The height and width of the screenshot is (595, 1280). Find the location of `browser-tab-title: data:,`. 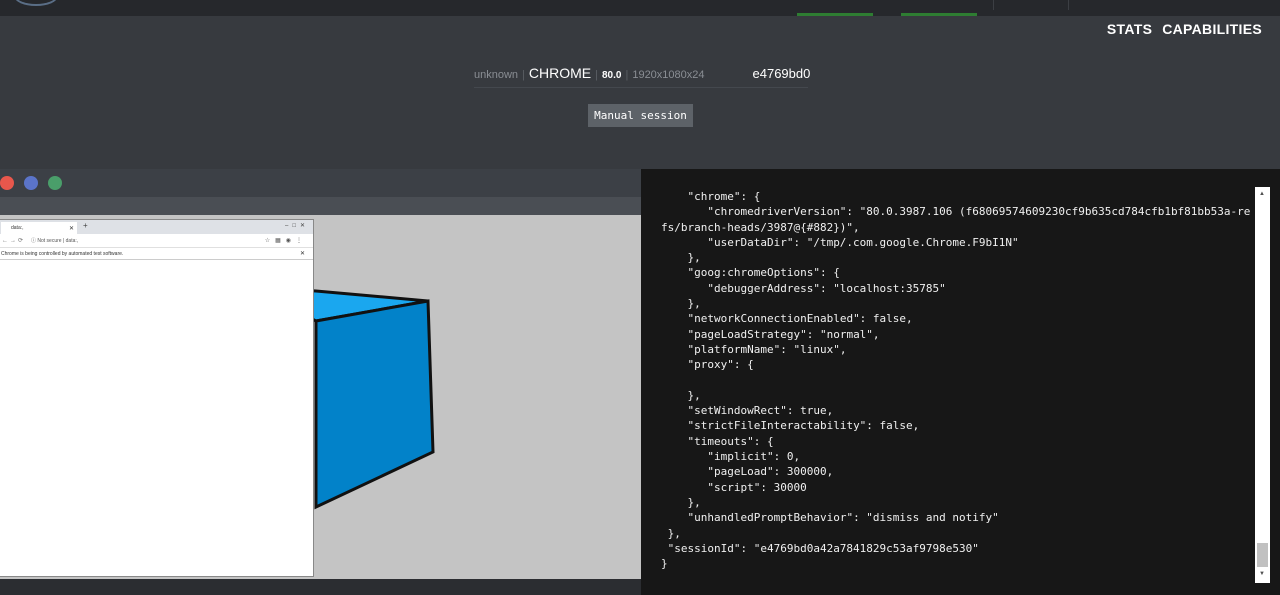

browser-tab-title: data:, is located at coordinates (17, 228).